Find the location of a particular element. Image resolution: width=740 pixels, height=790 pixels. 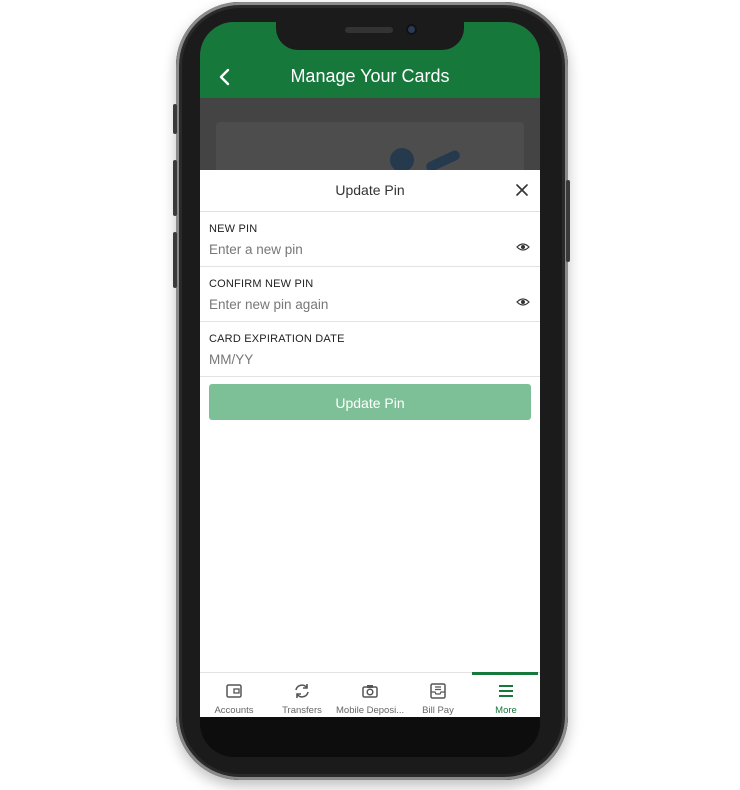

tab-label: Bill Pay is located at coordinates (438, 710).